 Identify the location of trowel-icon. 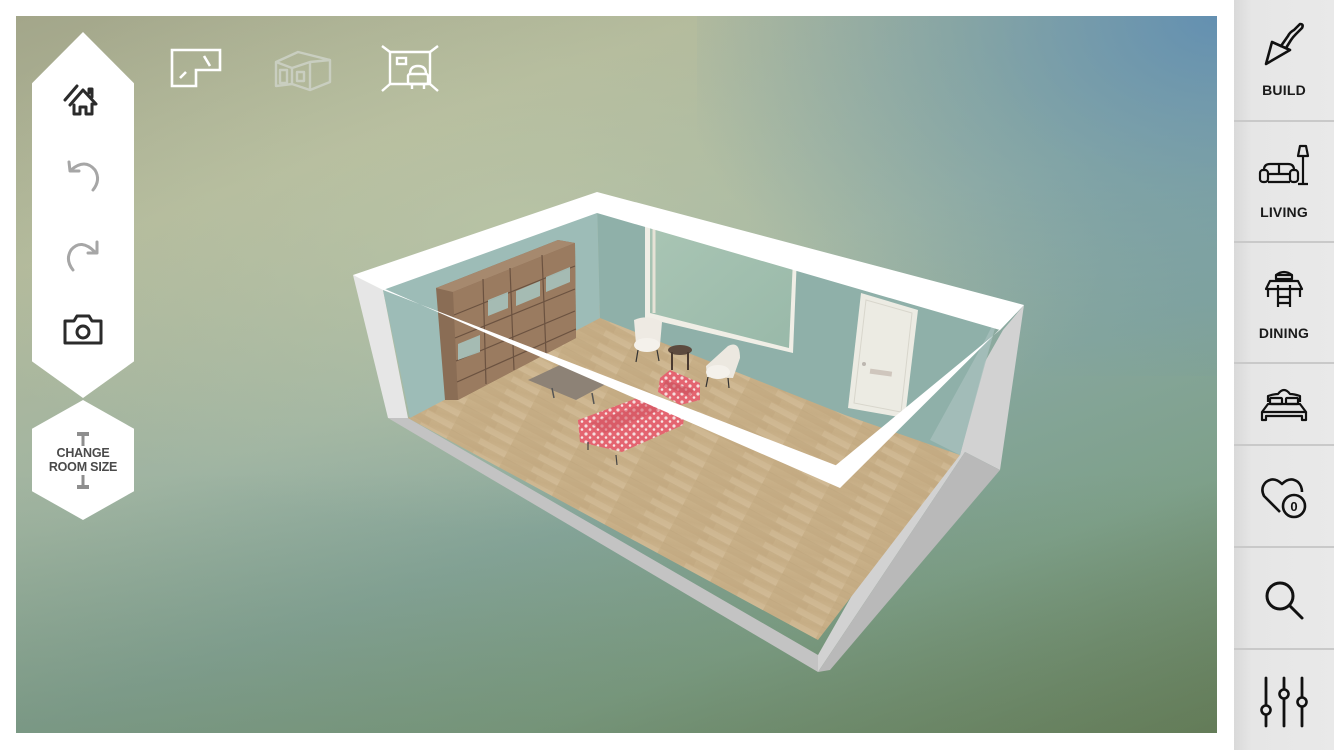
(1284, 44).